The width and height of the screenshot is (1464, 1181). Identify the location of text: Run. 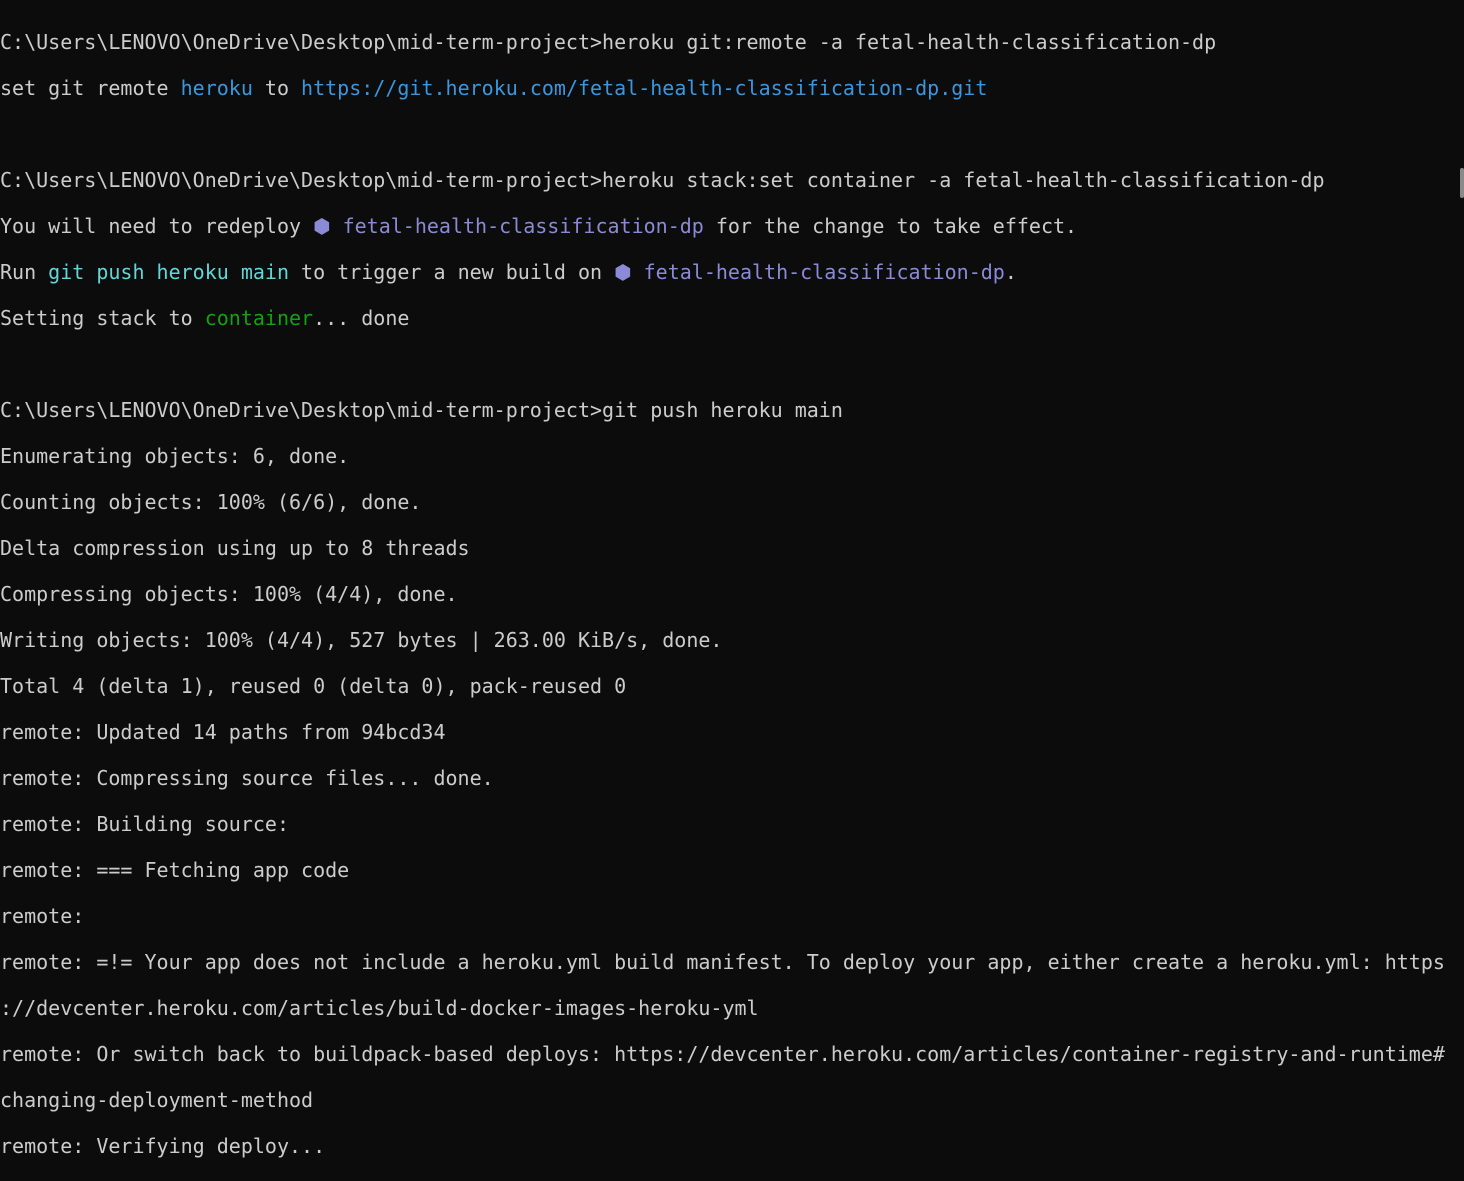
(24, 272).